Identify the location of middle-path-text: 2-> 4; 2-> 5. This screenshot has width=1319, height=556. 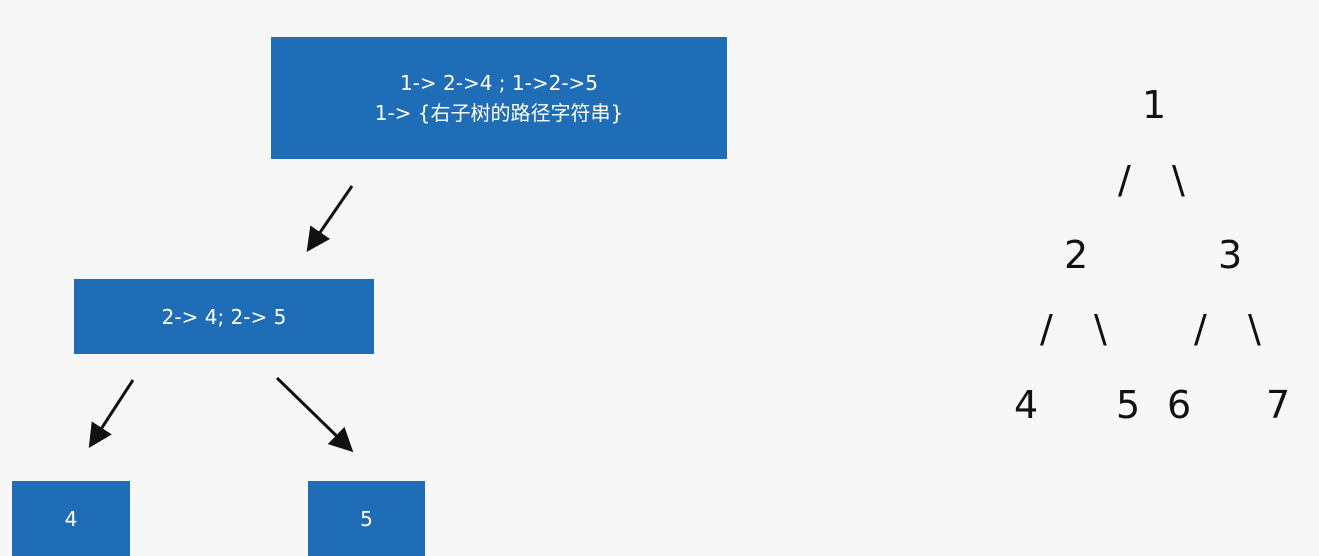
(224, 316).